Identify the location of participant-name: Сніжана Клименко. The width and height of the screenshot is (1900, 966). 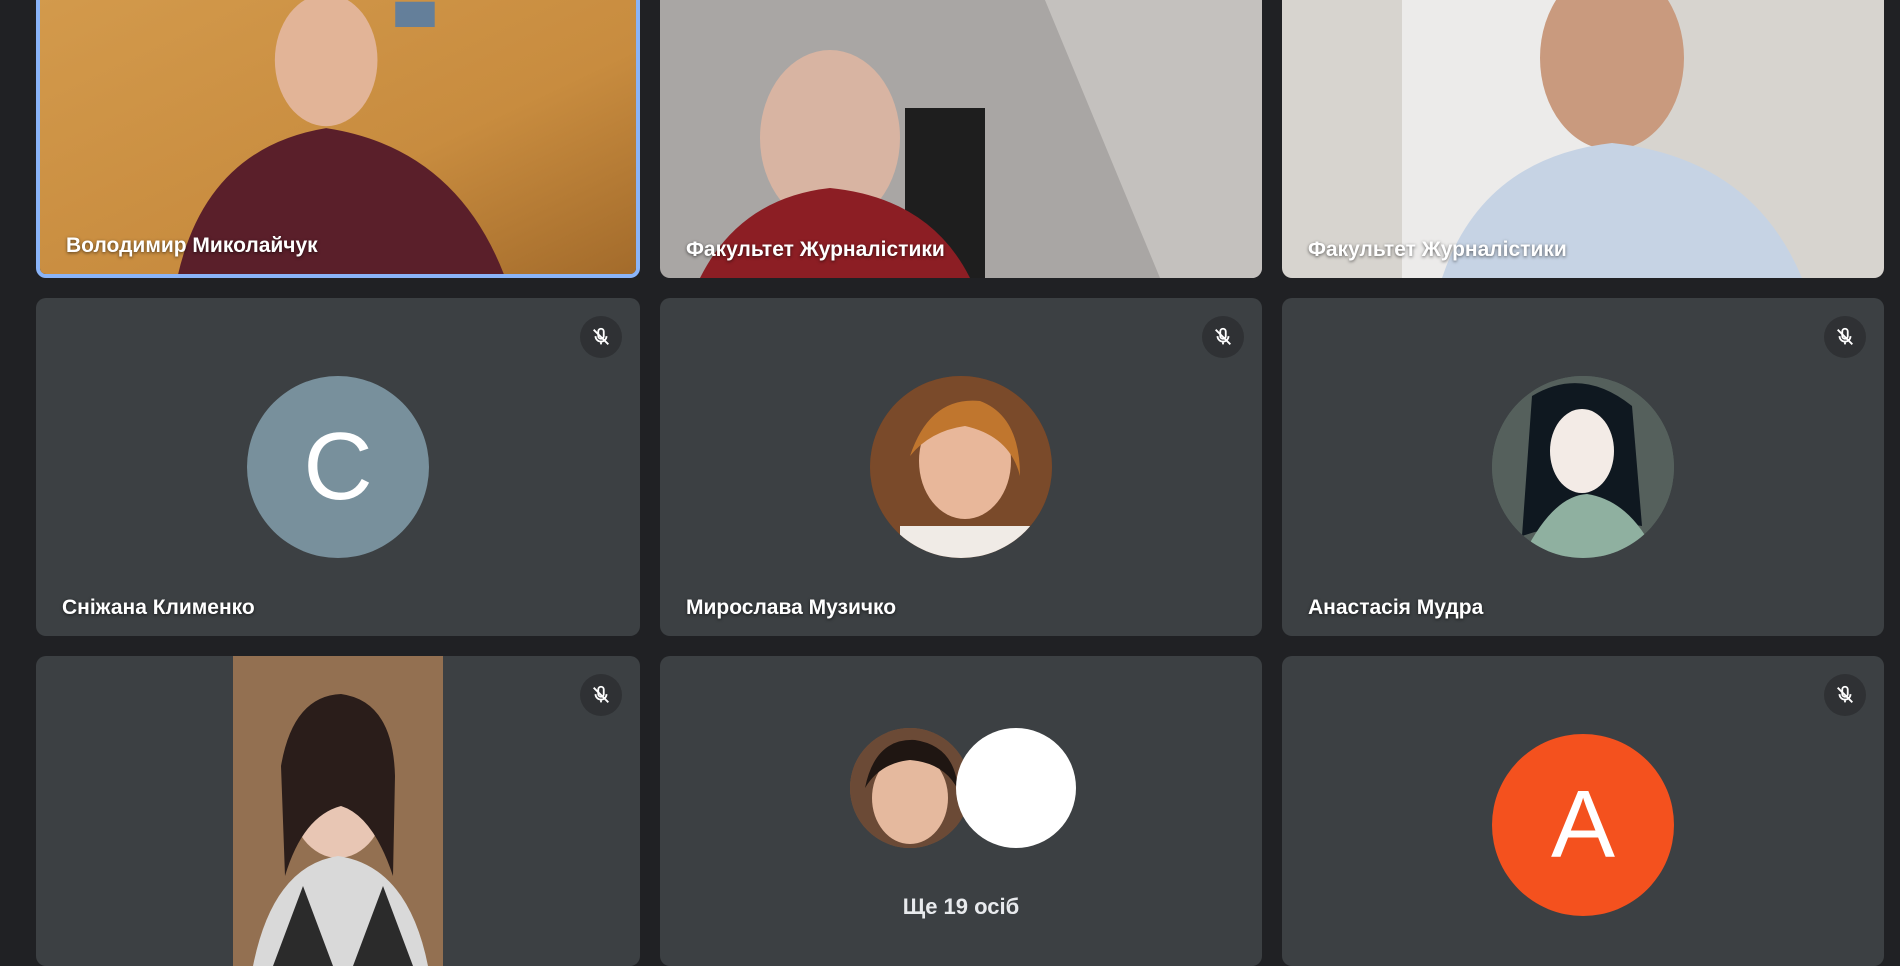
(158, 607).